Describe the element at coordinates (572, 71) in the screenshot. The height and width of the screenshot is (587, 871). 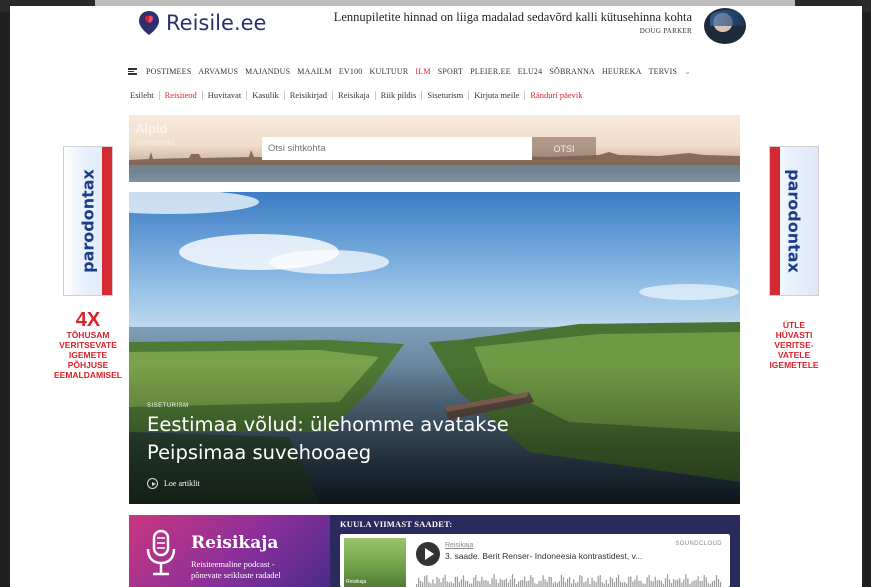
I see `nav-sobranna: SÕBRANNA` at that location.